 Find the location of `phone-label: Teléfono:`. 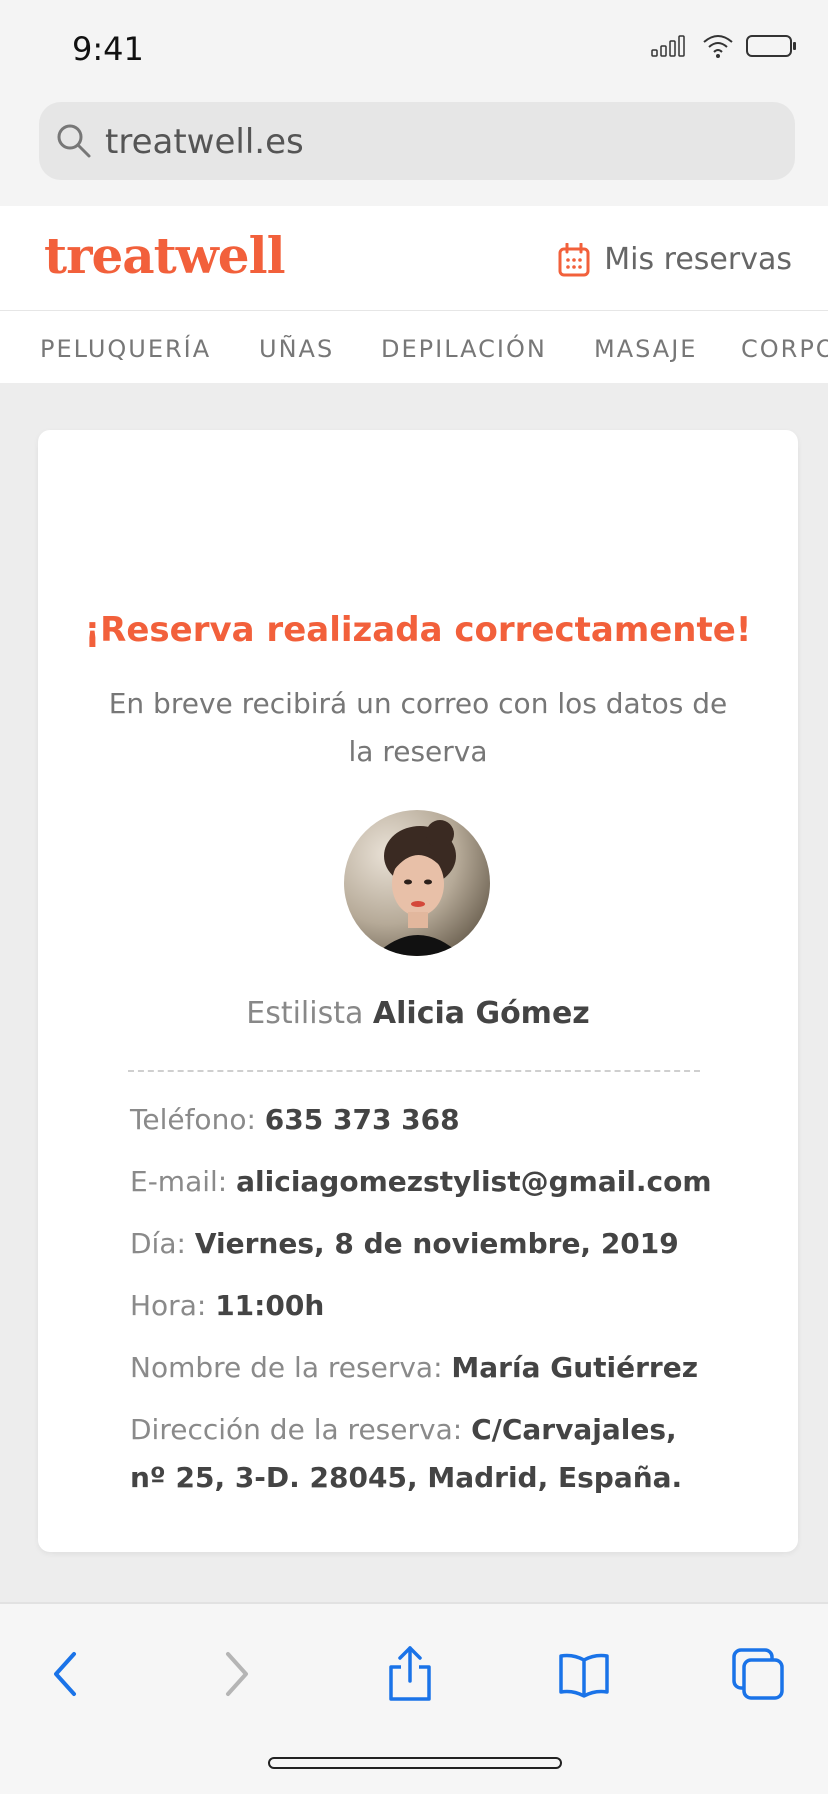

phone-label: Teléfono: is located at coordinates (197, 1119).